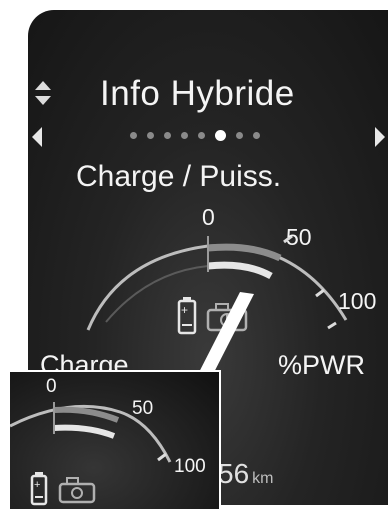 This screenshot has height=511, width=388. Describe the element at coordinates (143, 408) in the screenshot. I see `inset-tick-label-50: 50` at that location.